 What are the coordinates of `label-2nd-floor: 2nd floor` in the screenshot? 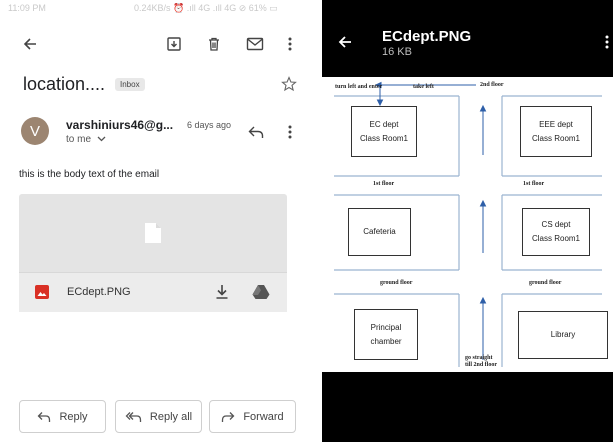 It's located at (492, 85).